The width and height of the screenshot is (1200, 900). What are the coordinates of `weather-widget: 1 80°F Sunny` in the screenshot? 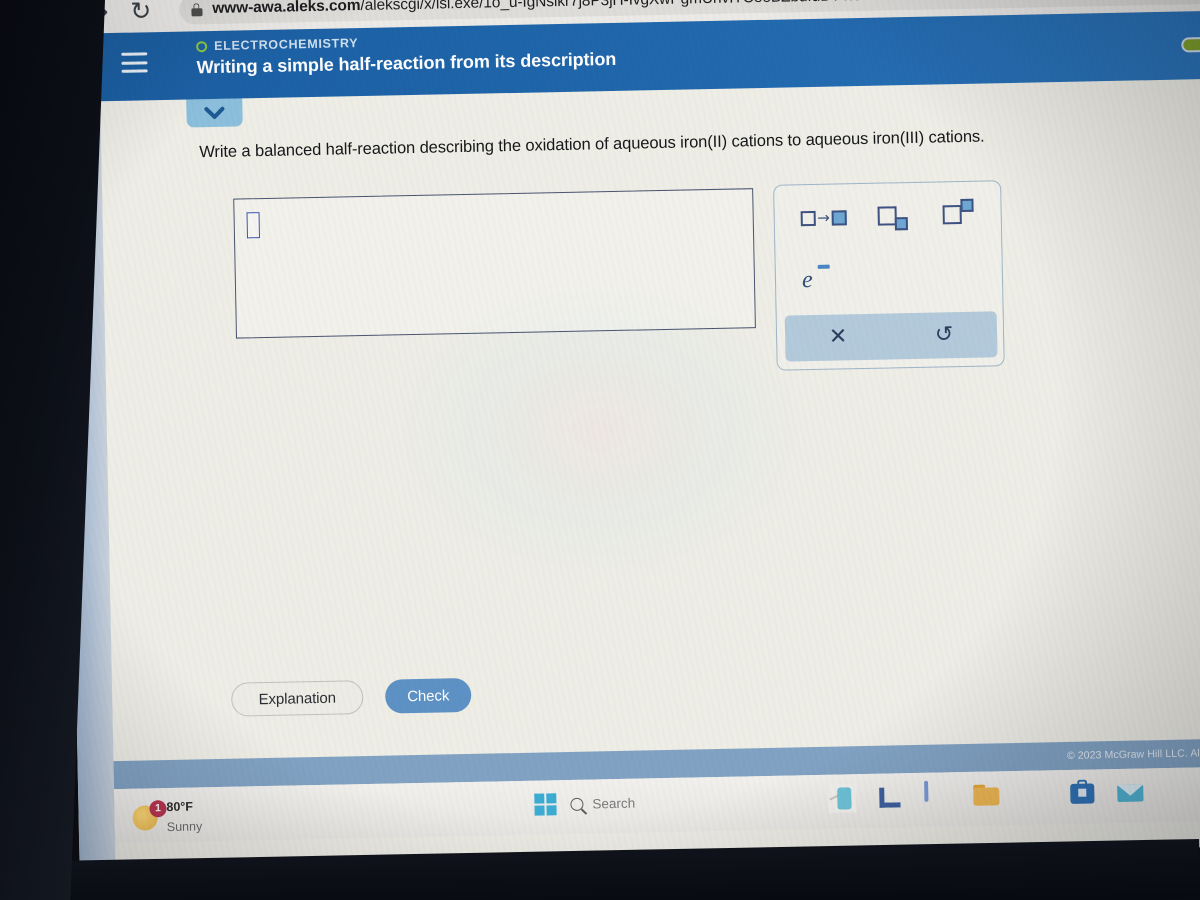 It's located at (167, 816).